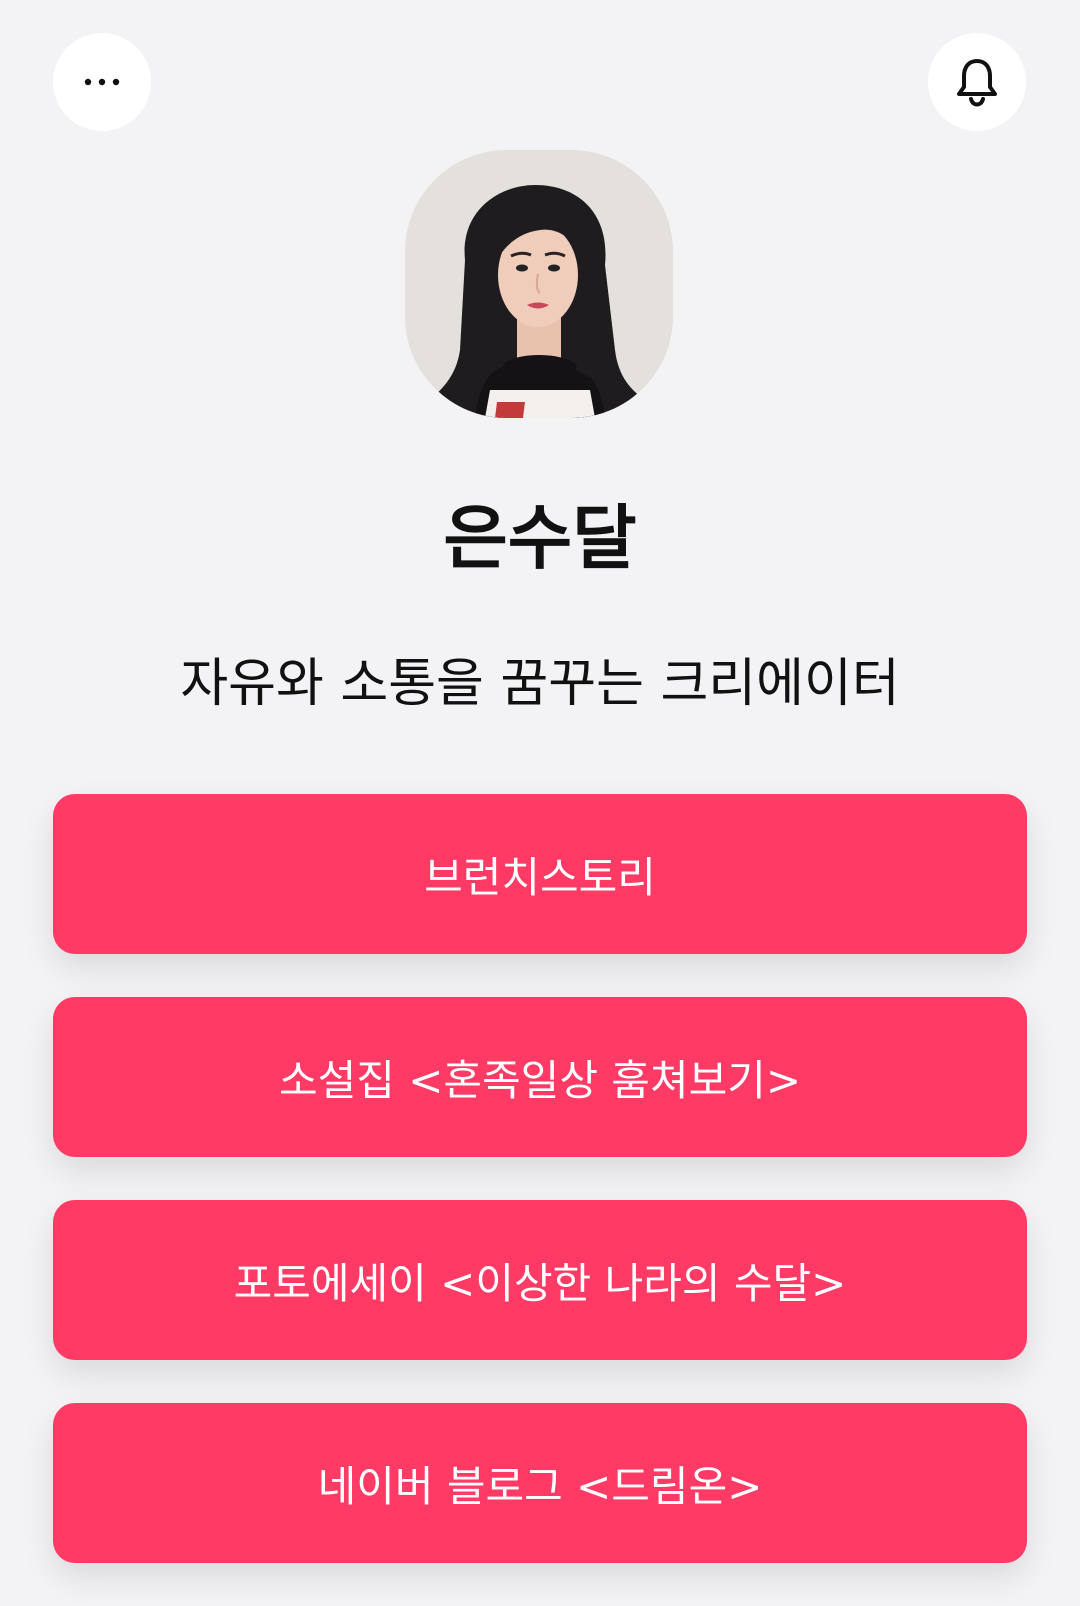 This screenshot has width=1080, height=1606. Describe the element at coordinates (540, 874) in the screenshot. I see `link-button-brunch-story: 브런치스토리` at that location.